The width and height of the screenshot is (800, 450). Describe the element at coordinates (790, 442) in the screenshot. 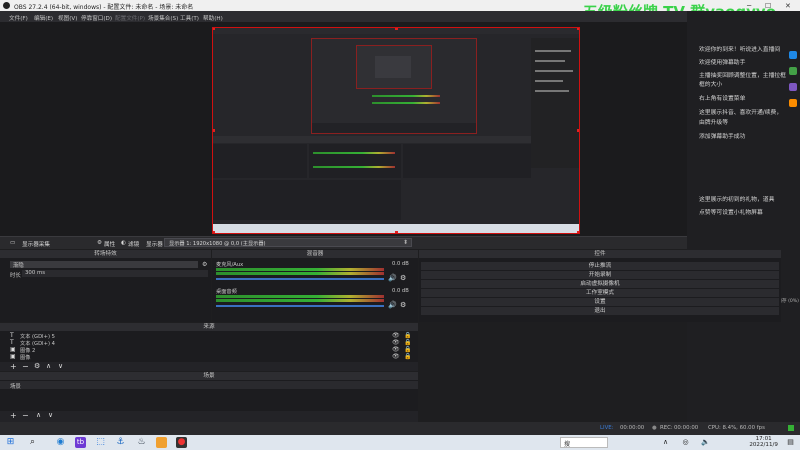

I see `notification-icon: ▤` at that location.